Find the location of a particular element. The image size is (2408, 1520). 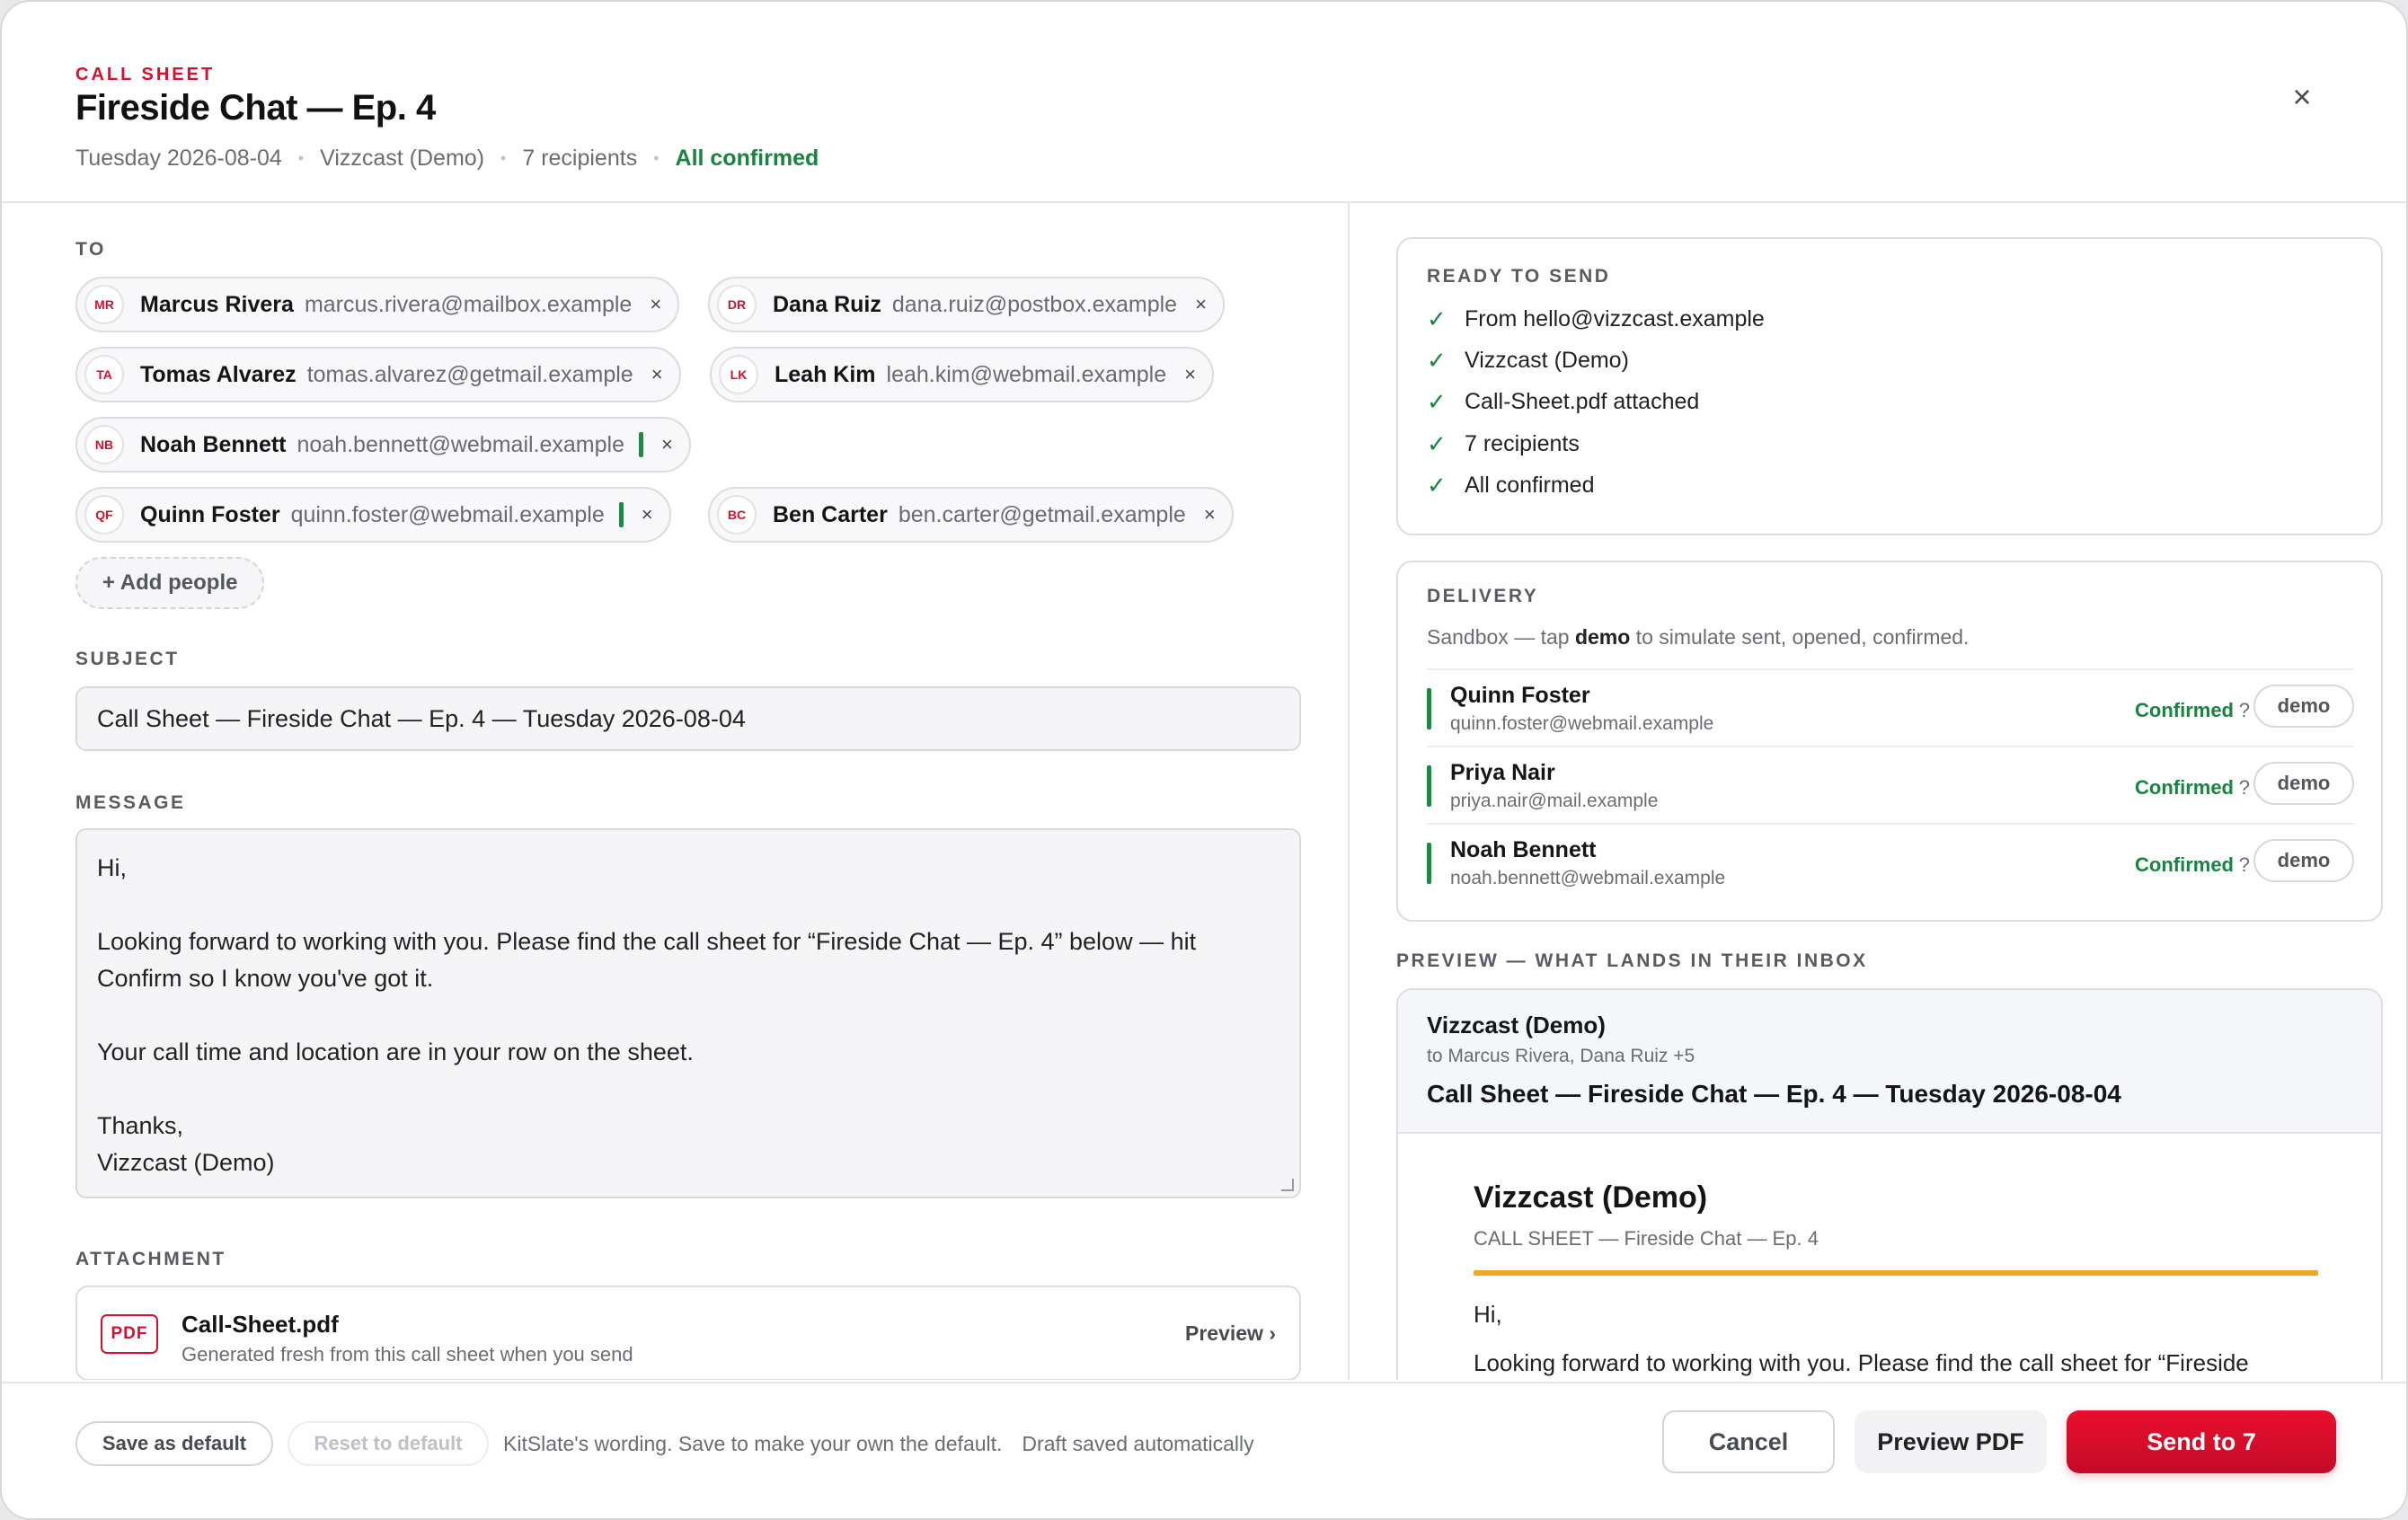

meta-recipients: 7 recipients is located at coordinates (580, 158).